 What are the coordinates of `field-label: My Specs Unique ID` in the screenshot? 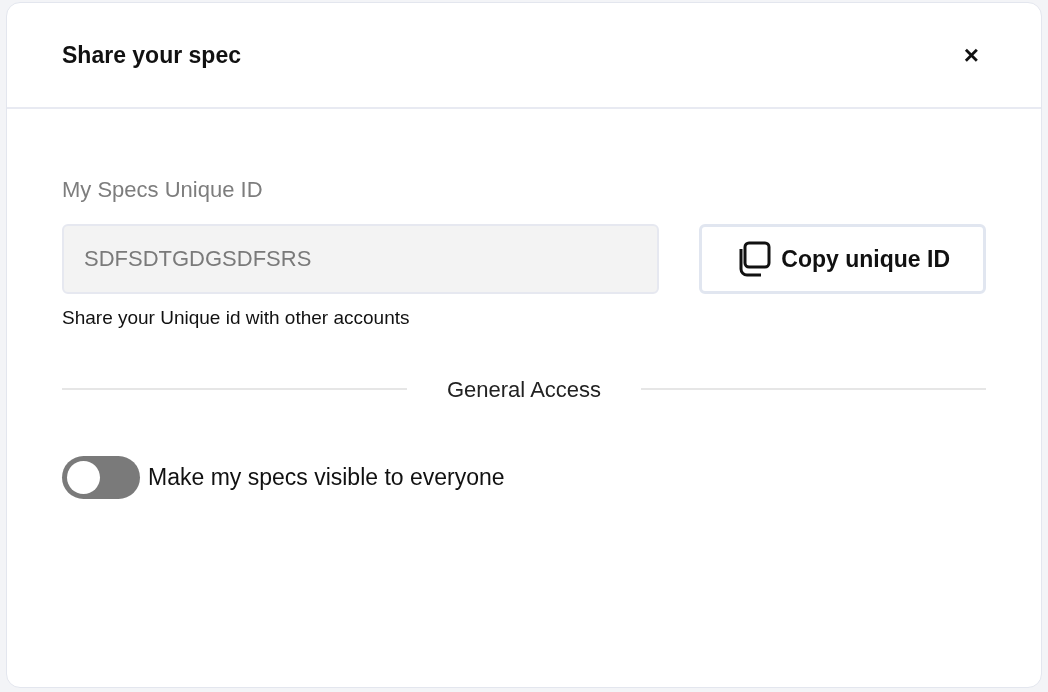 It's located at (163, 190).